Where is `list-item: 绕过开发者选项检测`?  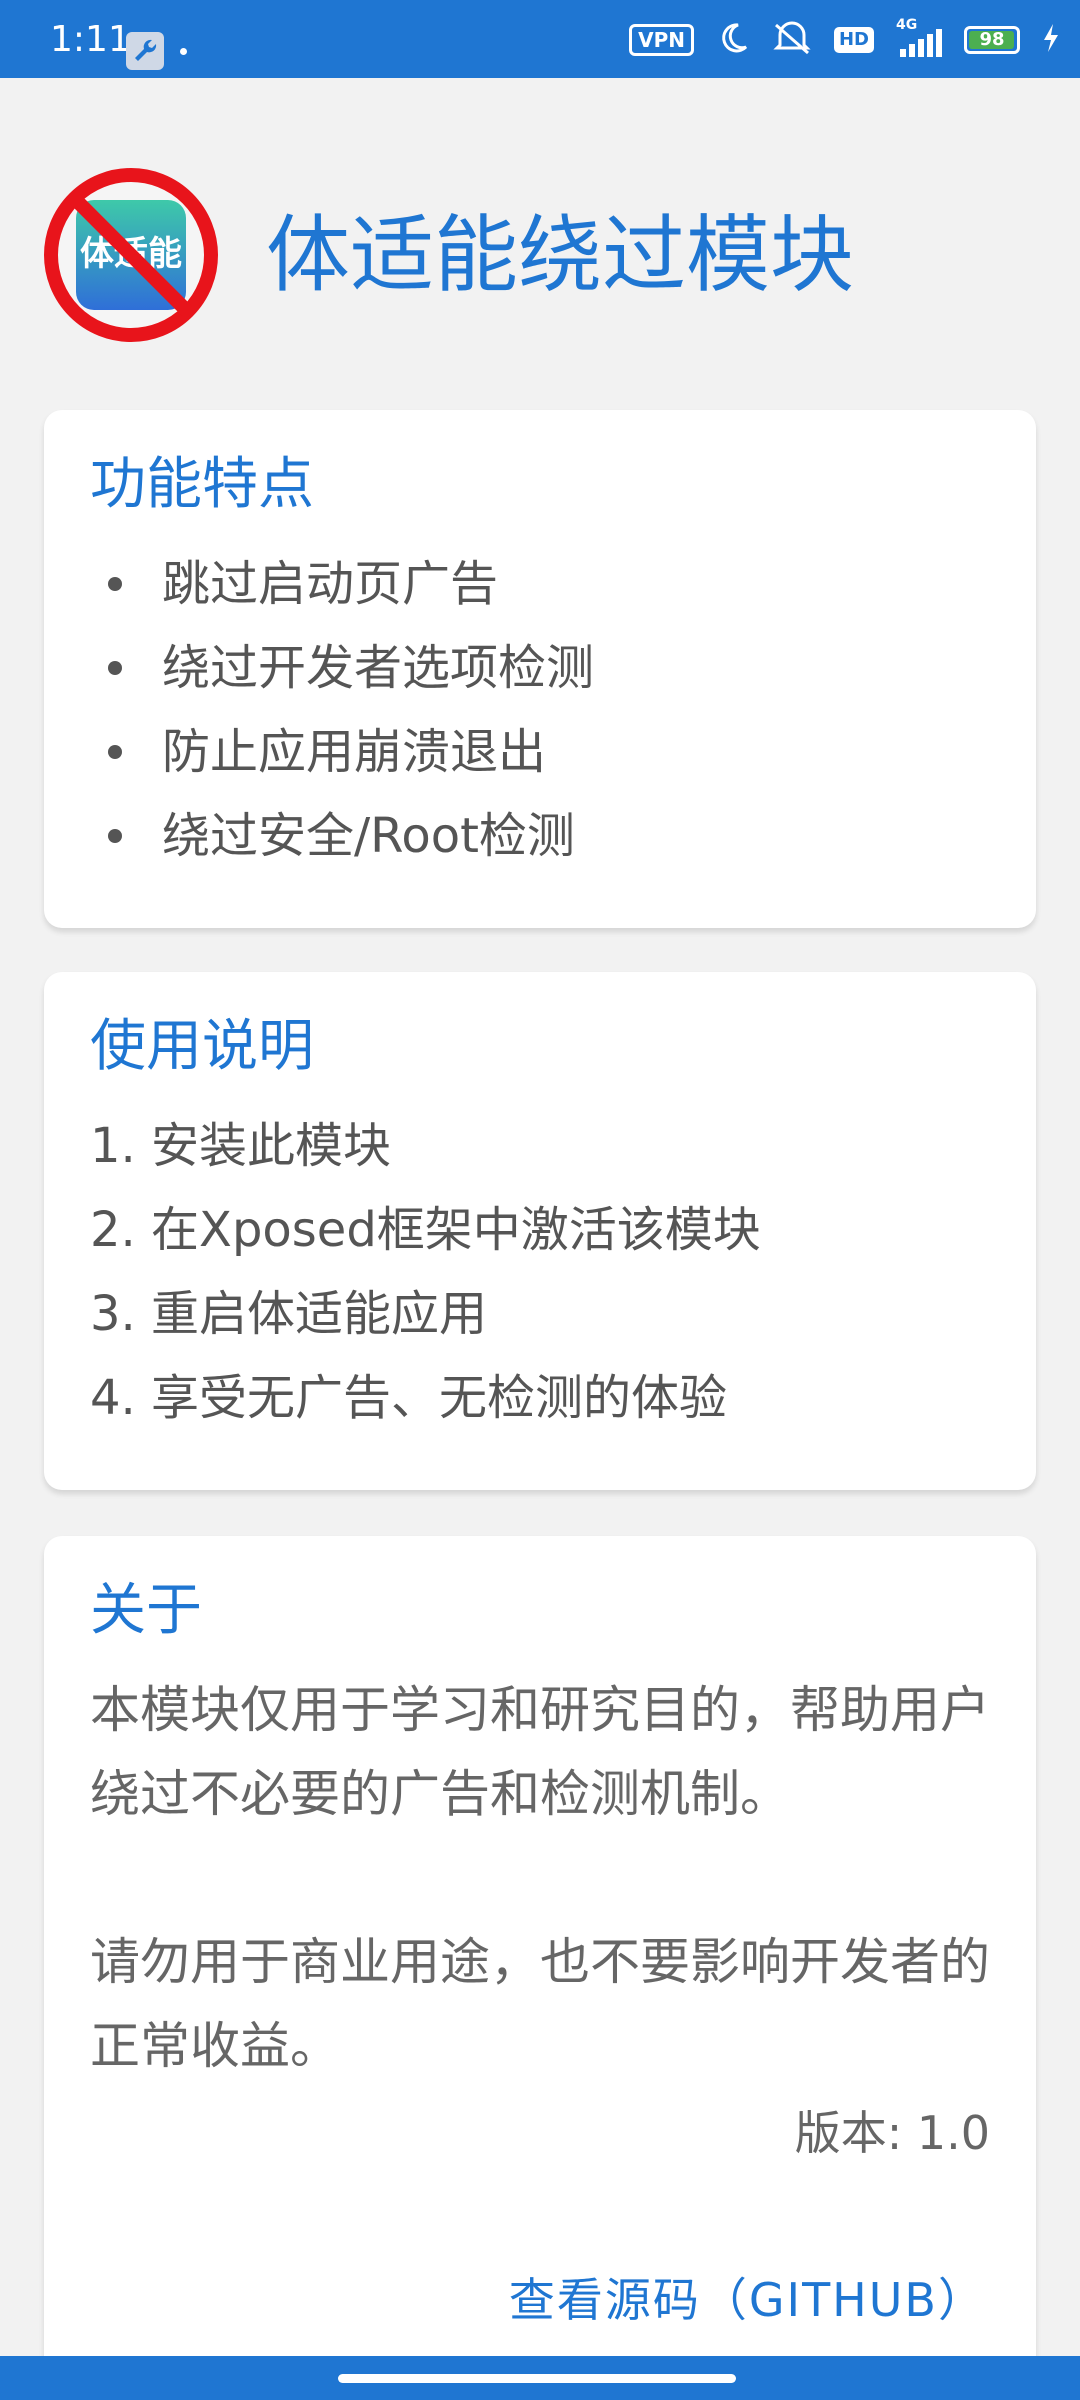
list-item: 绕过开发者选项检测 is located at coordinates (540, 668).